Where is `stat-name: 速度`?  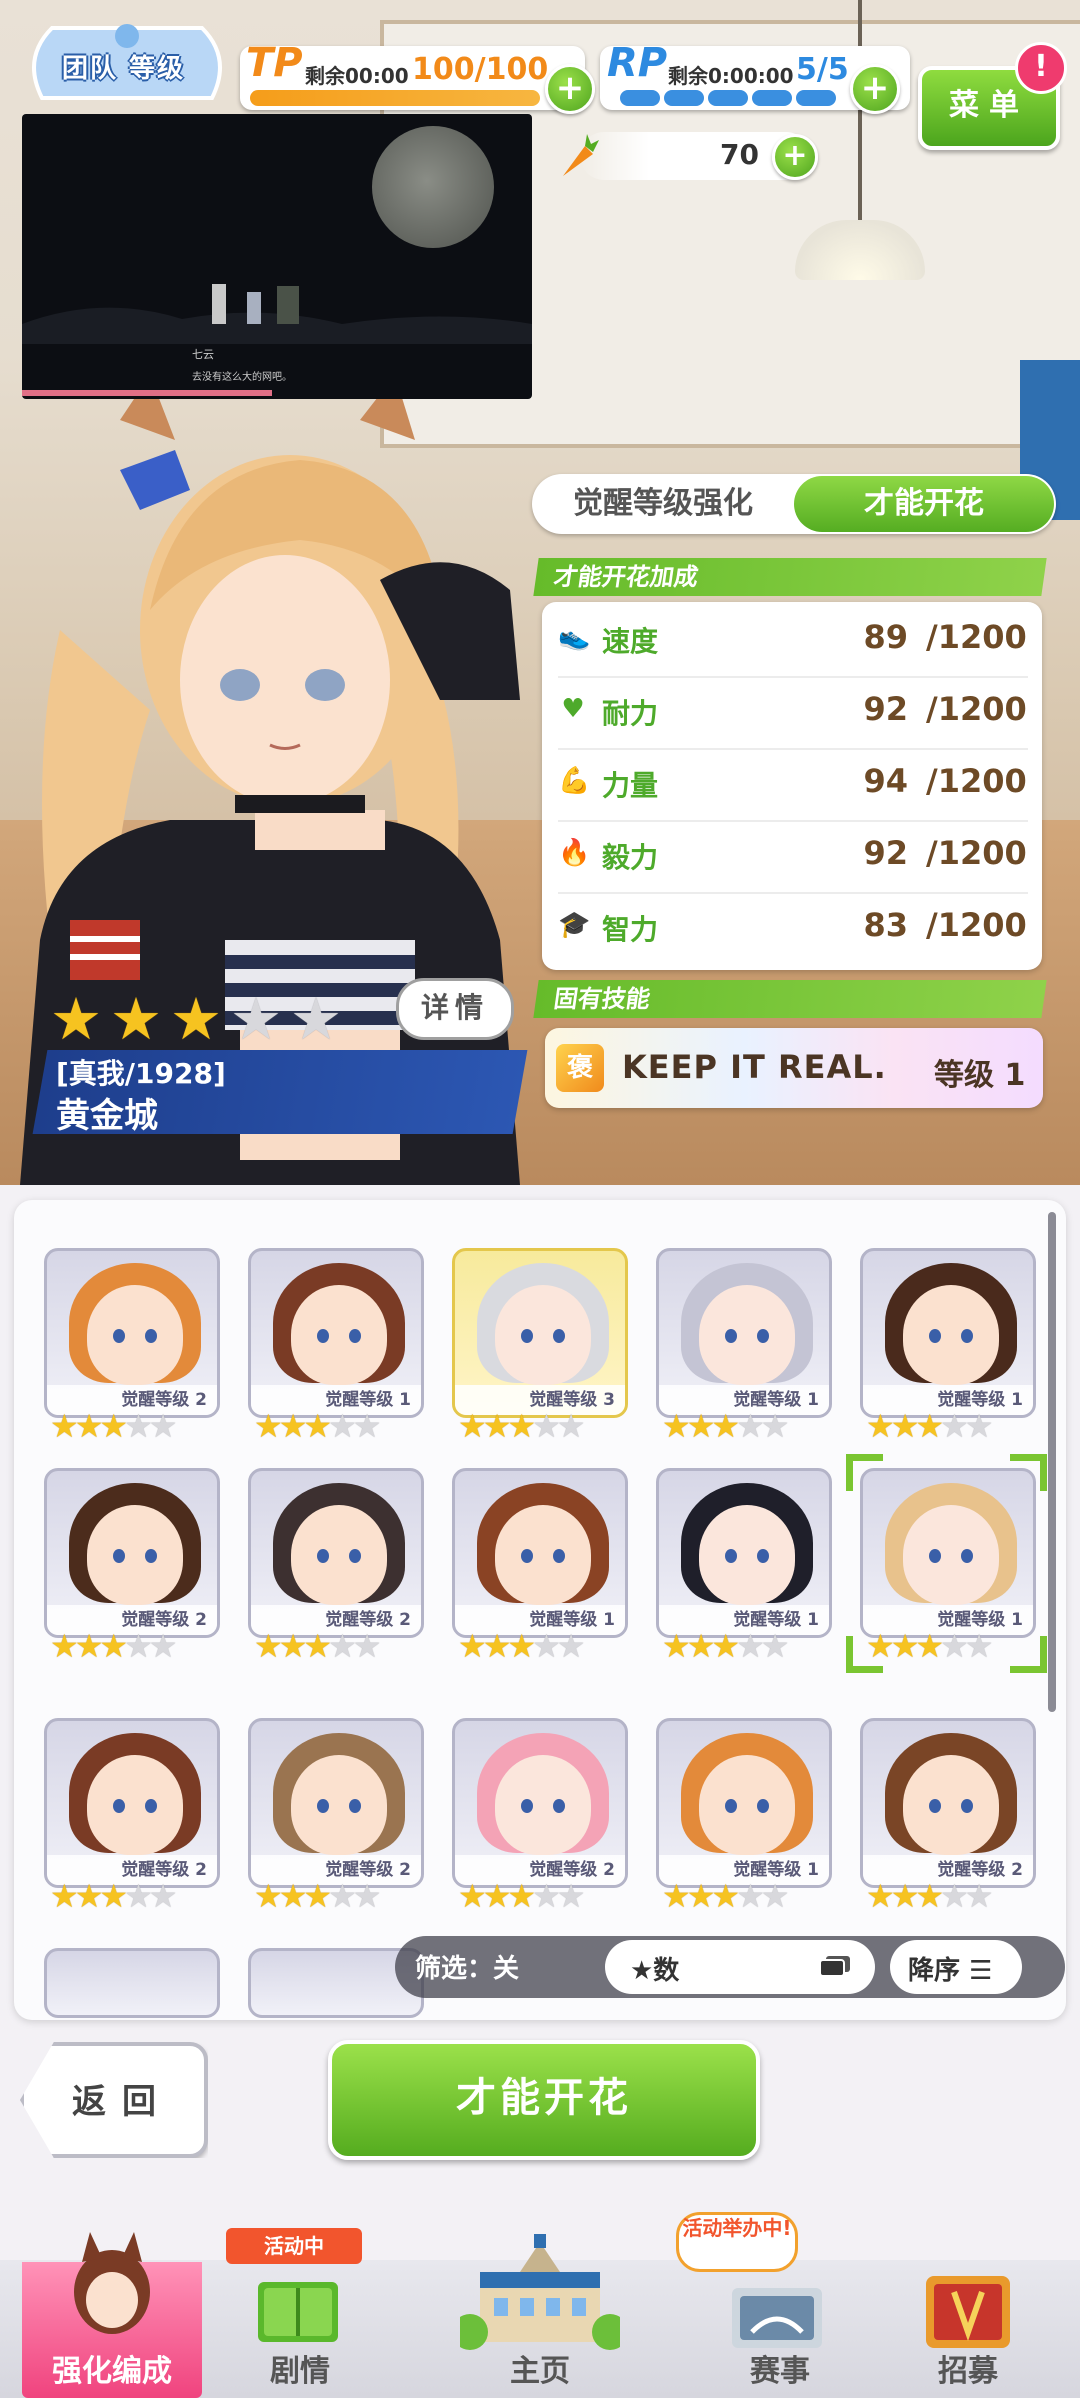 stat-name: 速度 is located at coordinates (630, 641).